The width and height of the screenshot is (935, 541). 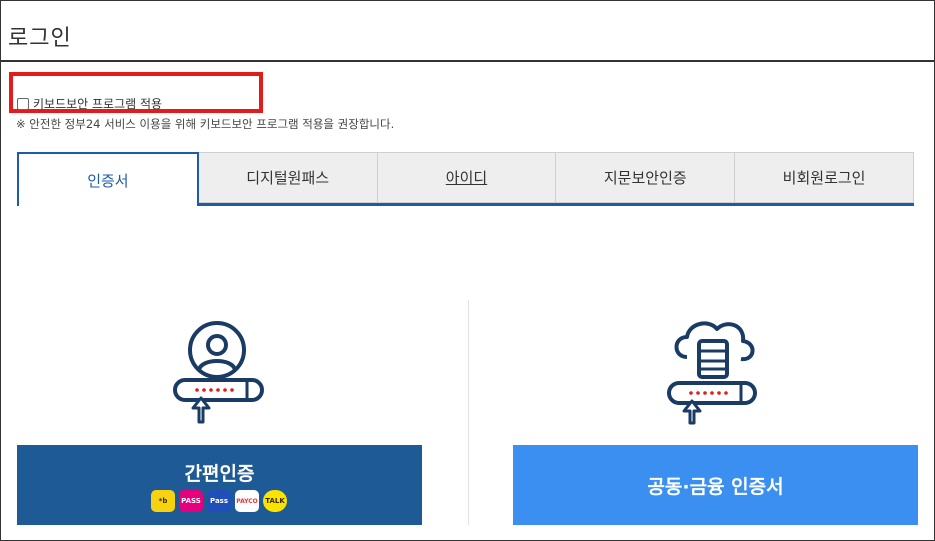 I want to click on kakao-icon: *b, so click(x=163, y=501).